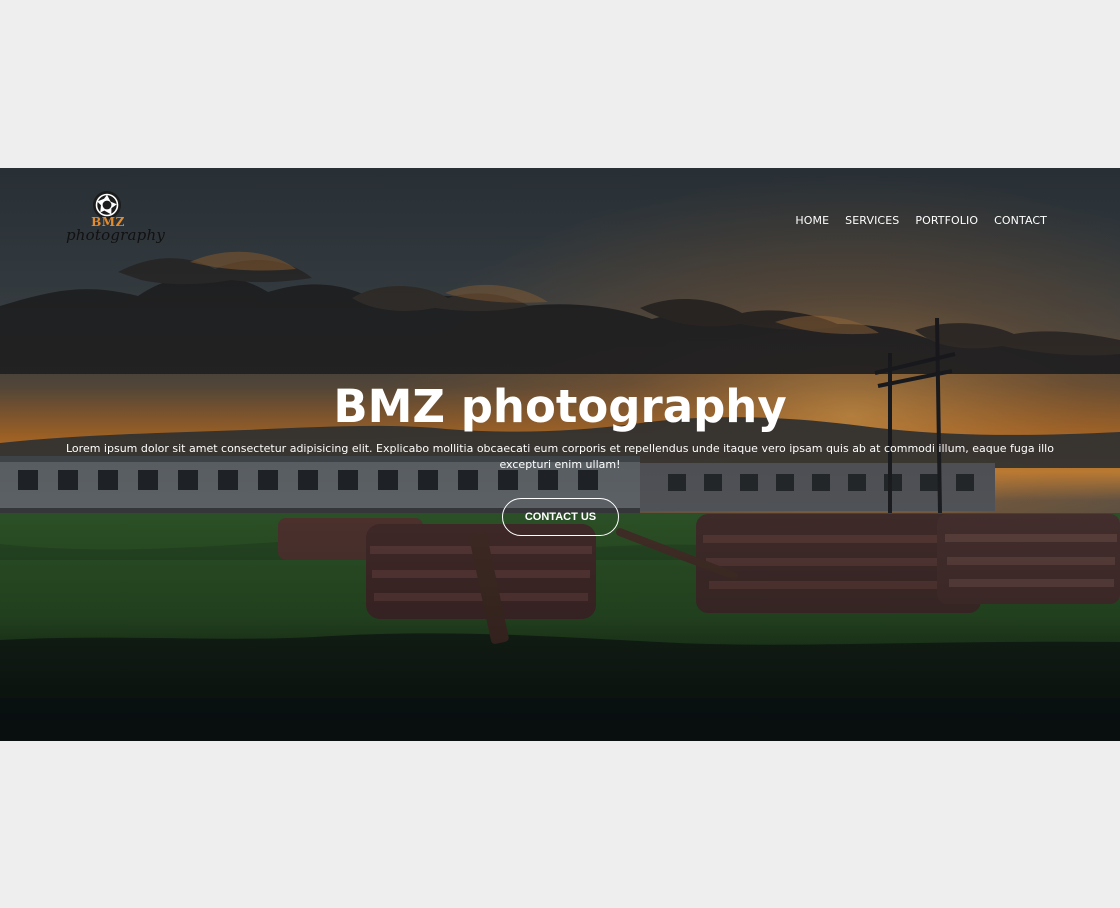  What do you see at coordinates (116, 235) in the screenshot?
I see `brand-subtitle: photography` at bounding box center [116, 235].